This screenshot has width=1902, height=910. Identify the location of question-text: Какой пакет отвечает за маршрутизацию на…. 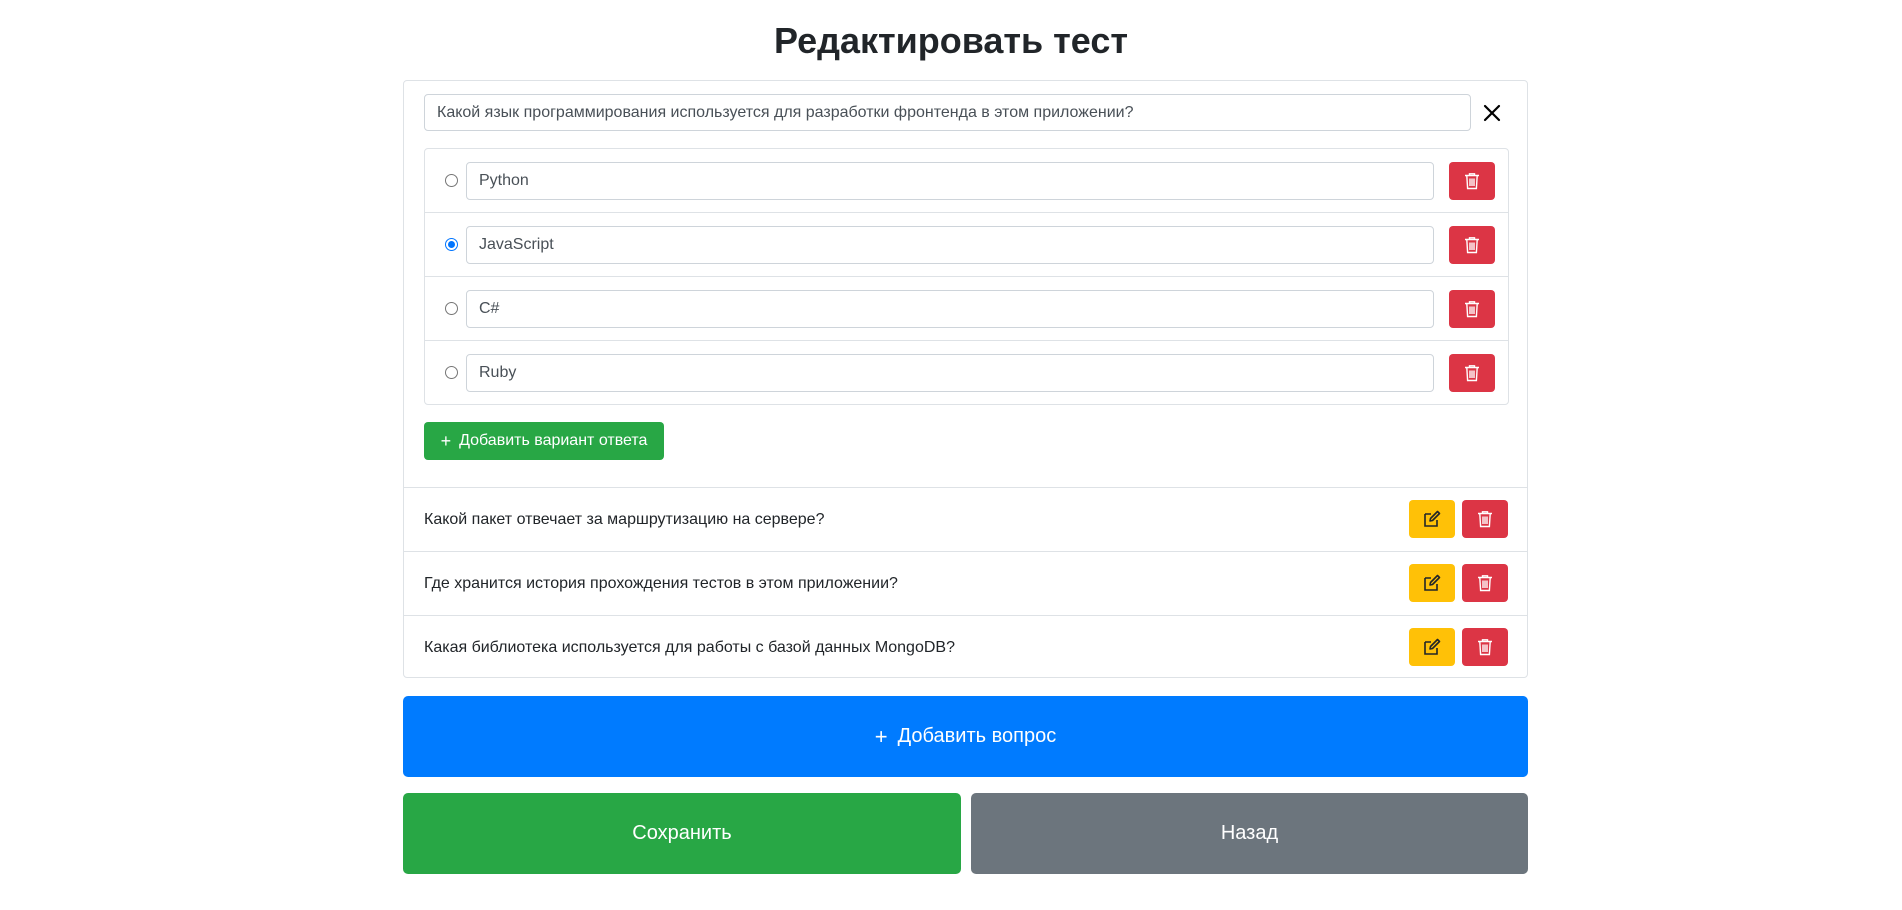
(624, 519).